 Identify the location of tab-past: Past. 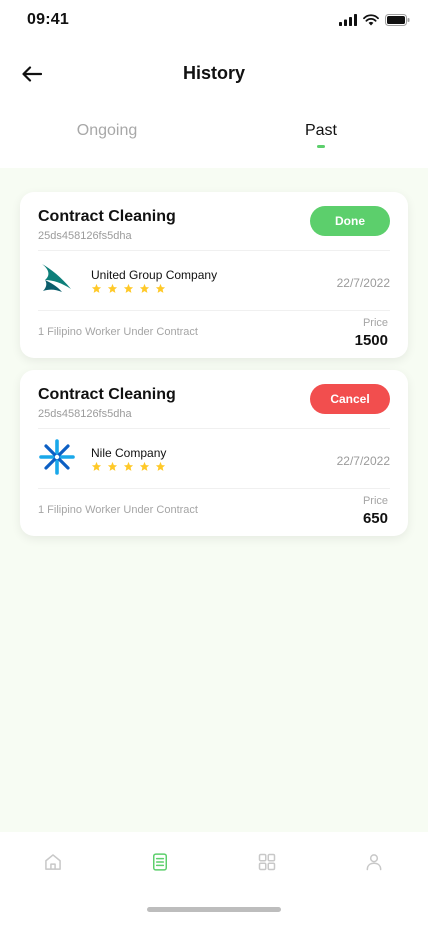
(321, 138).